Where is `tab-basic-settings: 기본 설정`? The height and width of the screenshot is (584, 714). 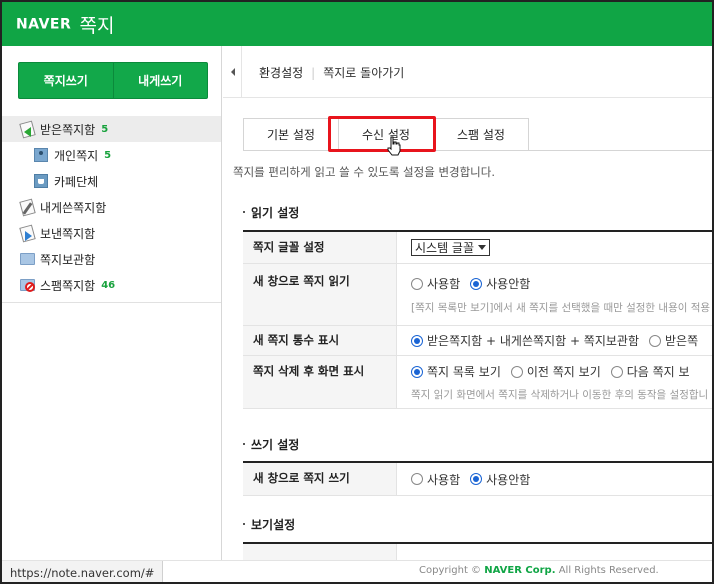
tab-basic-settings: 기본 설정 is located at coordinates (291, 134).